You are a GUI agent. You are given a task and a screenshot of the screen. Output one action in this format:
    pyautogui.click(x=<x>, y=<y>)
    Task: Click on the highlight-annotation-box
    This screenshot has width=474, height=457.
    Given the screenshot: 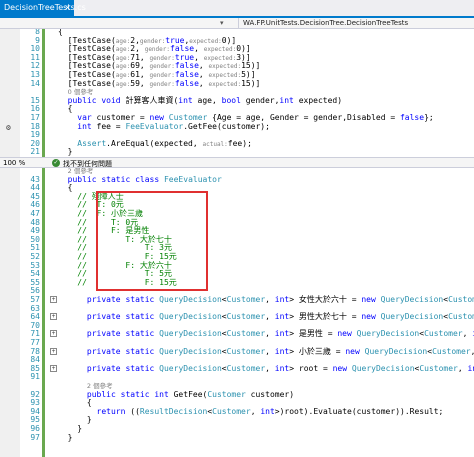 What is the action you would take?
    pyautogui.click(x=152, y=241)
    